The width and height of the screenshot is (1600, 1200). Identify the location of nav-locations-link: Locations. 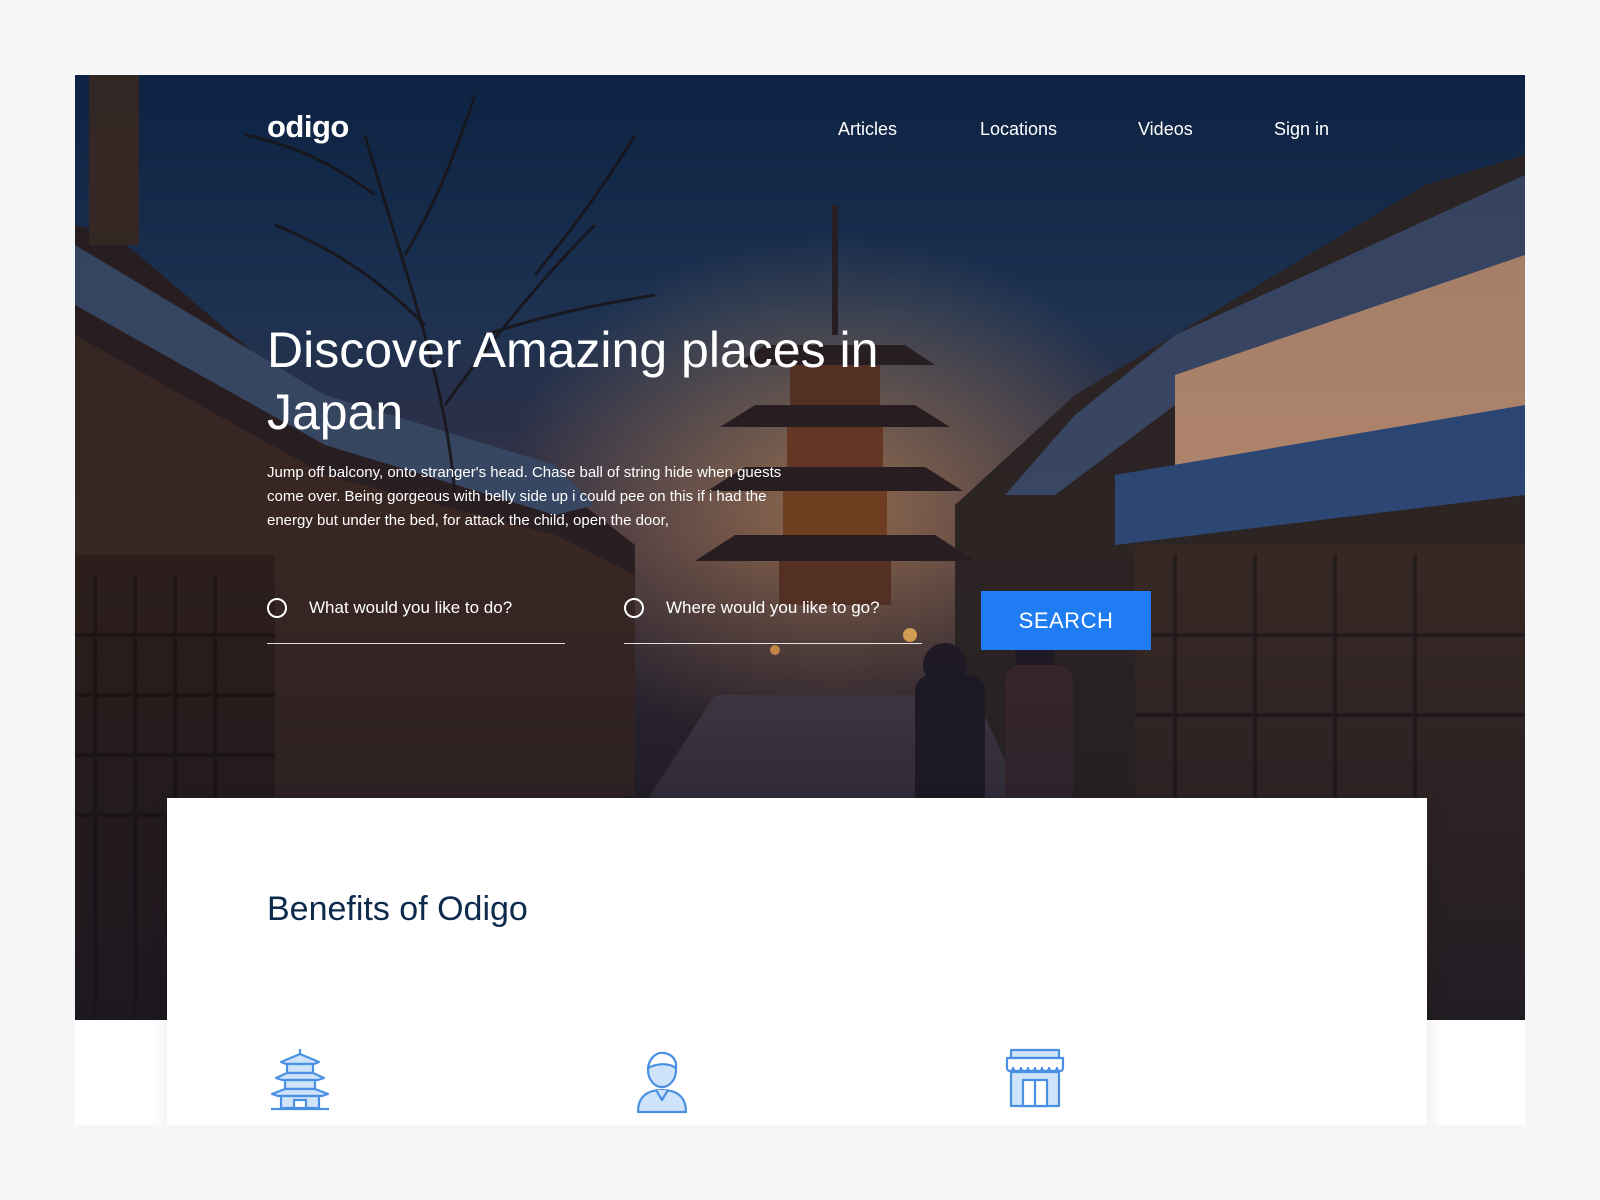
(1018, 129).